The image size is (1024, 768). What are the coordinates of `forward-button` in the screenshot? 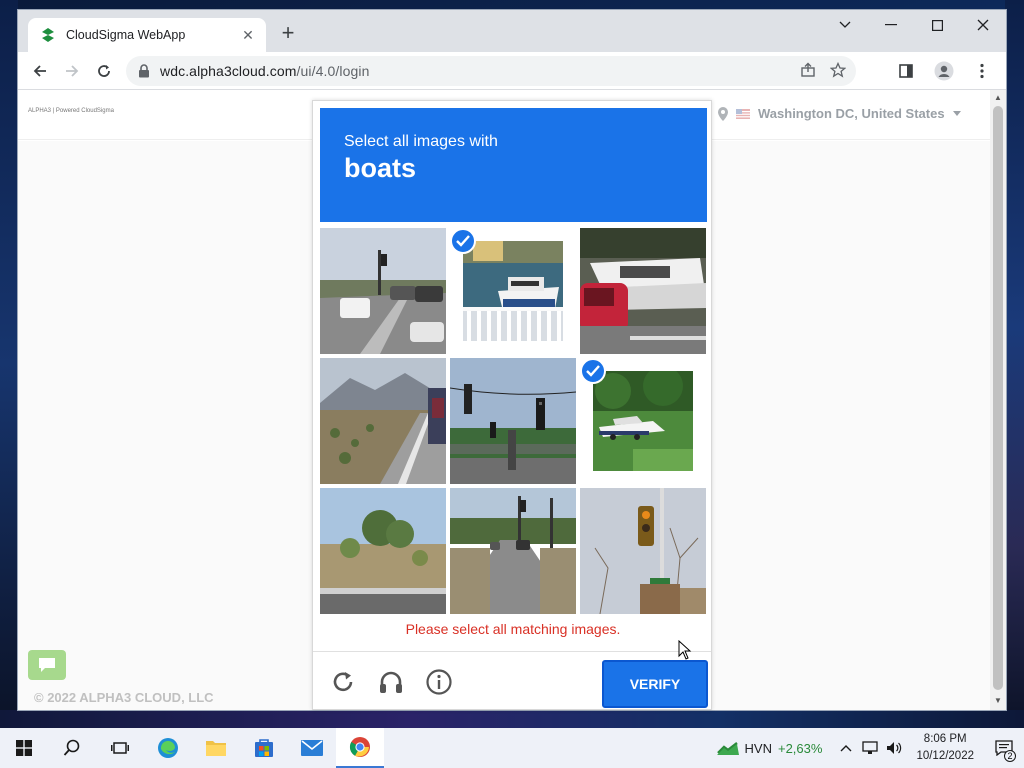 It's located at (72, 71).